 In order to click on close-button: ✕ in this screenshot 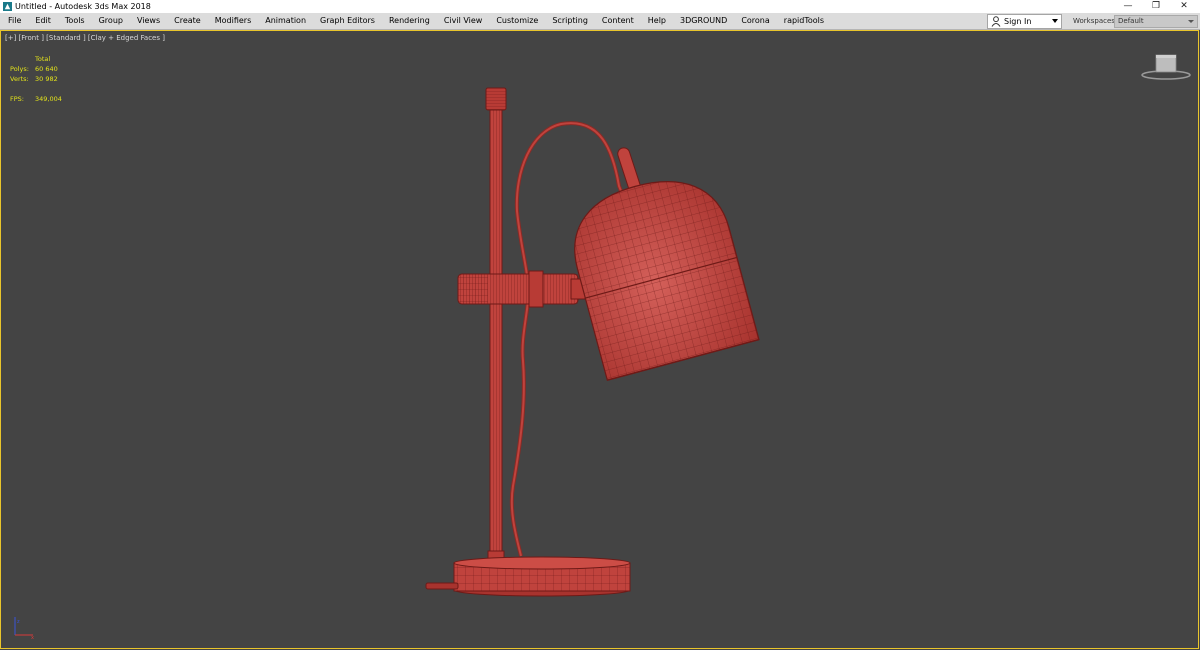, I will do `click(1184, 6)`.